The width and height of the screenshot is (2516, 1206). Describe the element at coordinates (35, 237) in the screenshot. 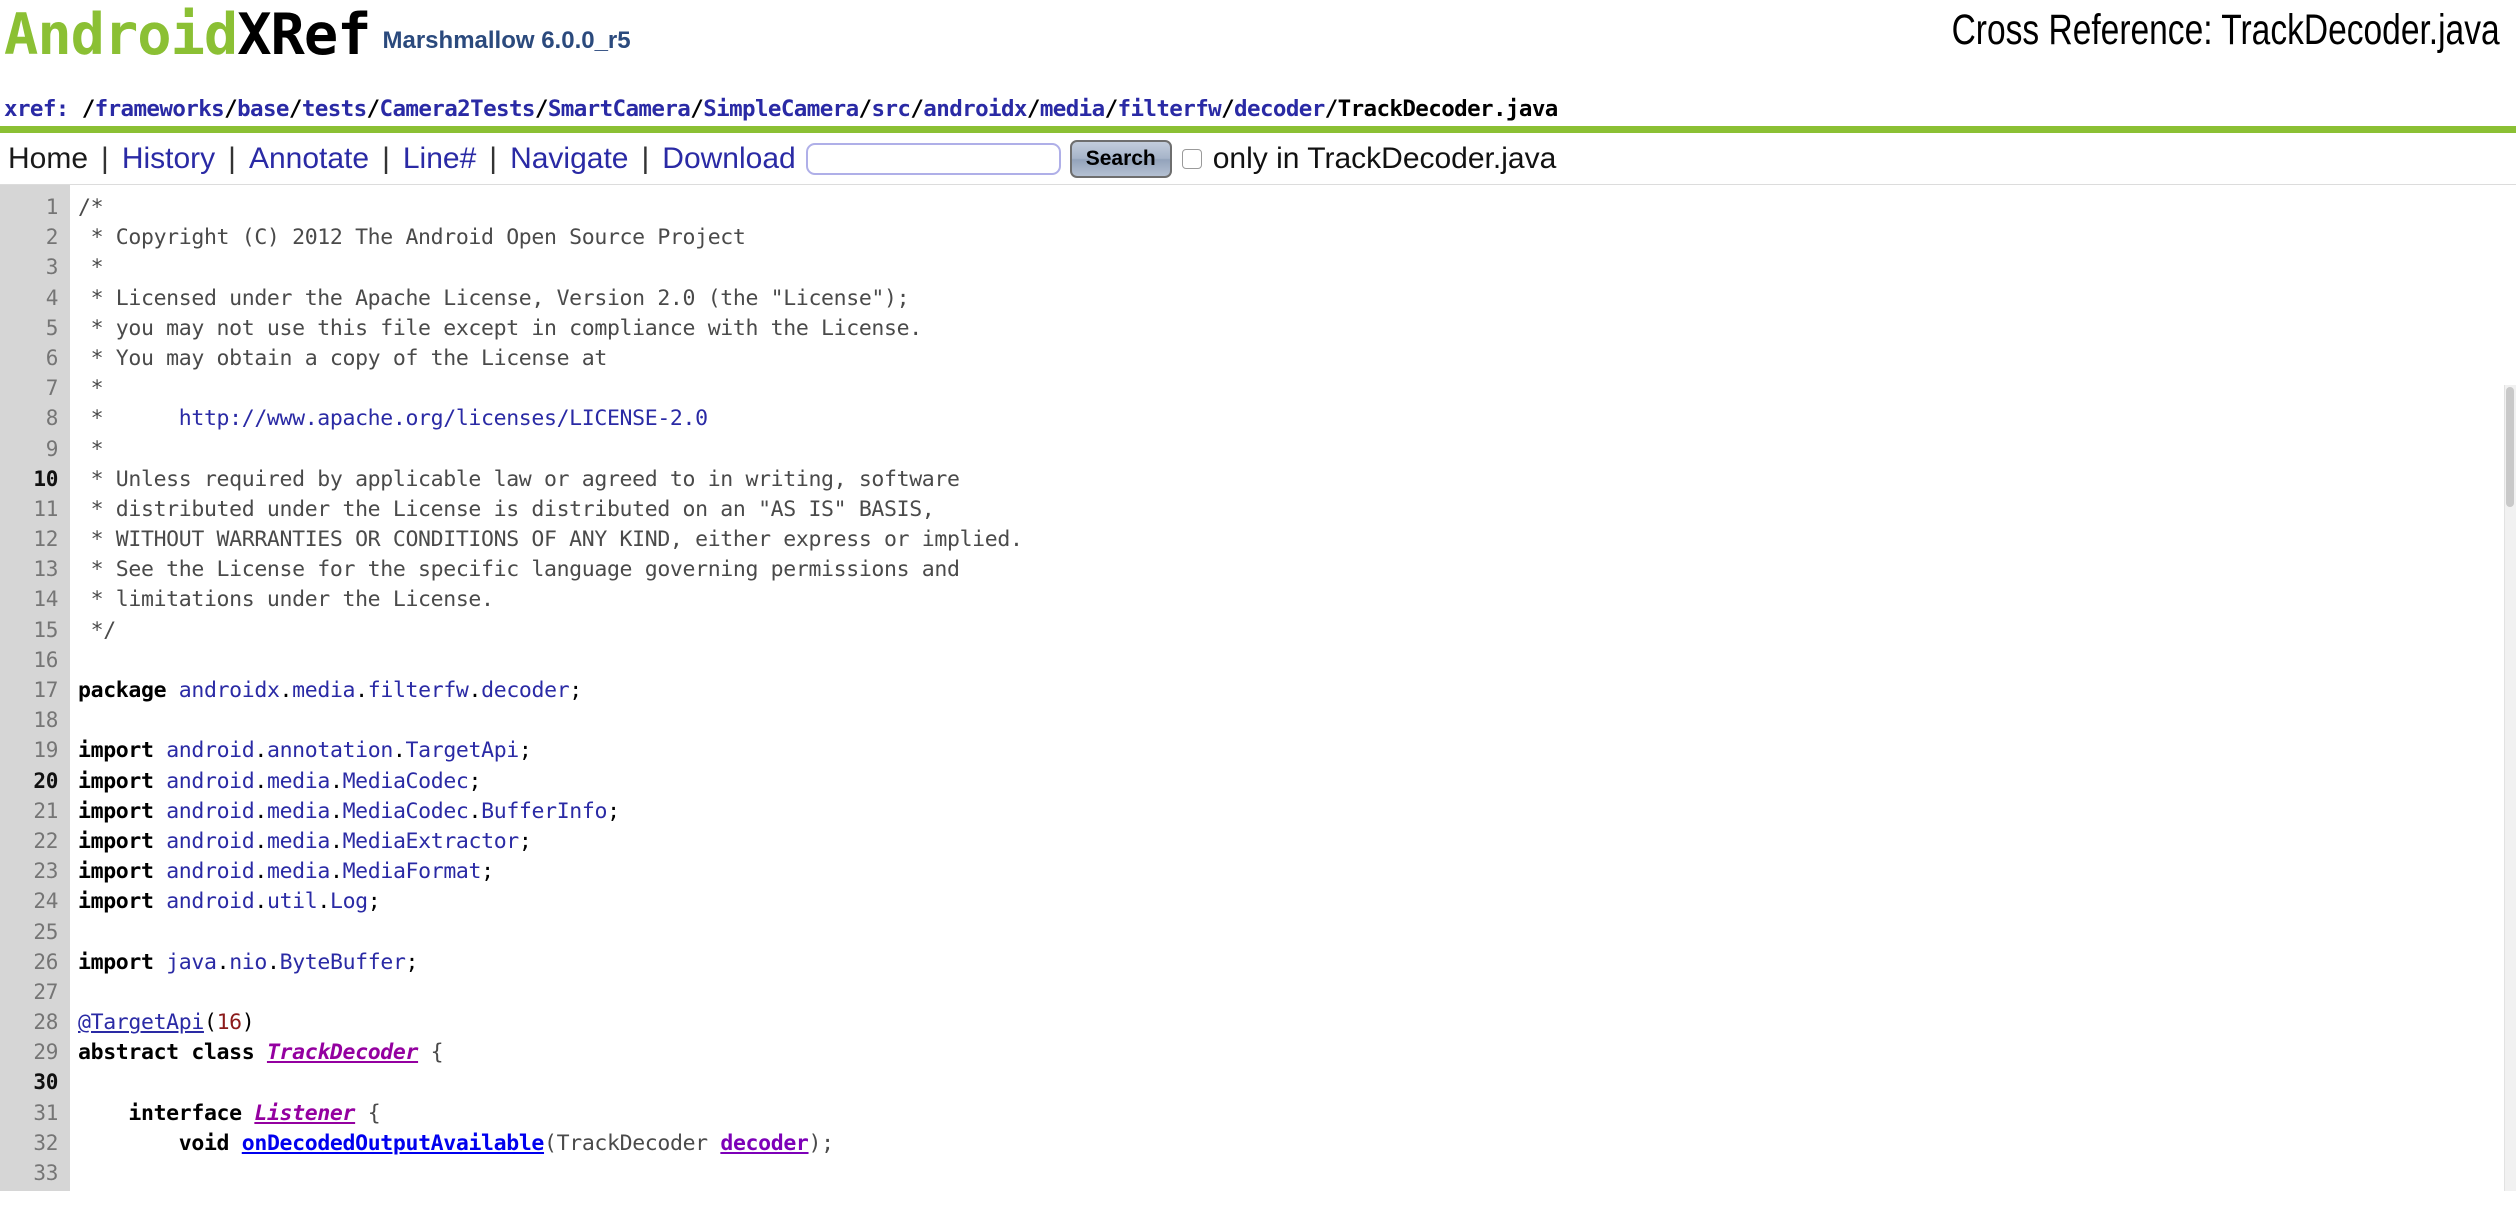

I see `line-number: 2` at that location.